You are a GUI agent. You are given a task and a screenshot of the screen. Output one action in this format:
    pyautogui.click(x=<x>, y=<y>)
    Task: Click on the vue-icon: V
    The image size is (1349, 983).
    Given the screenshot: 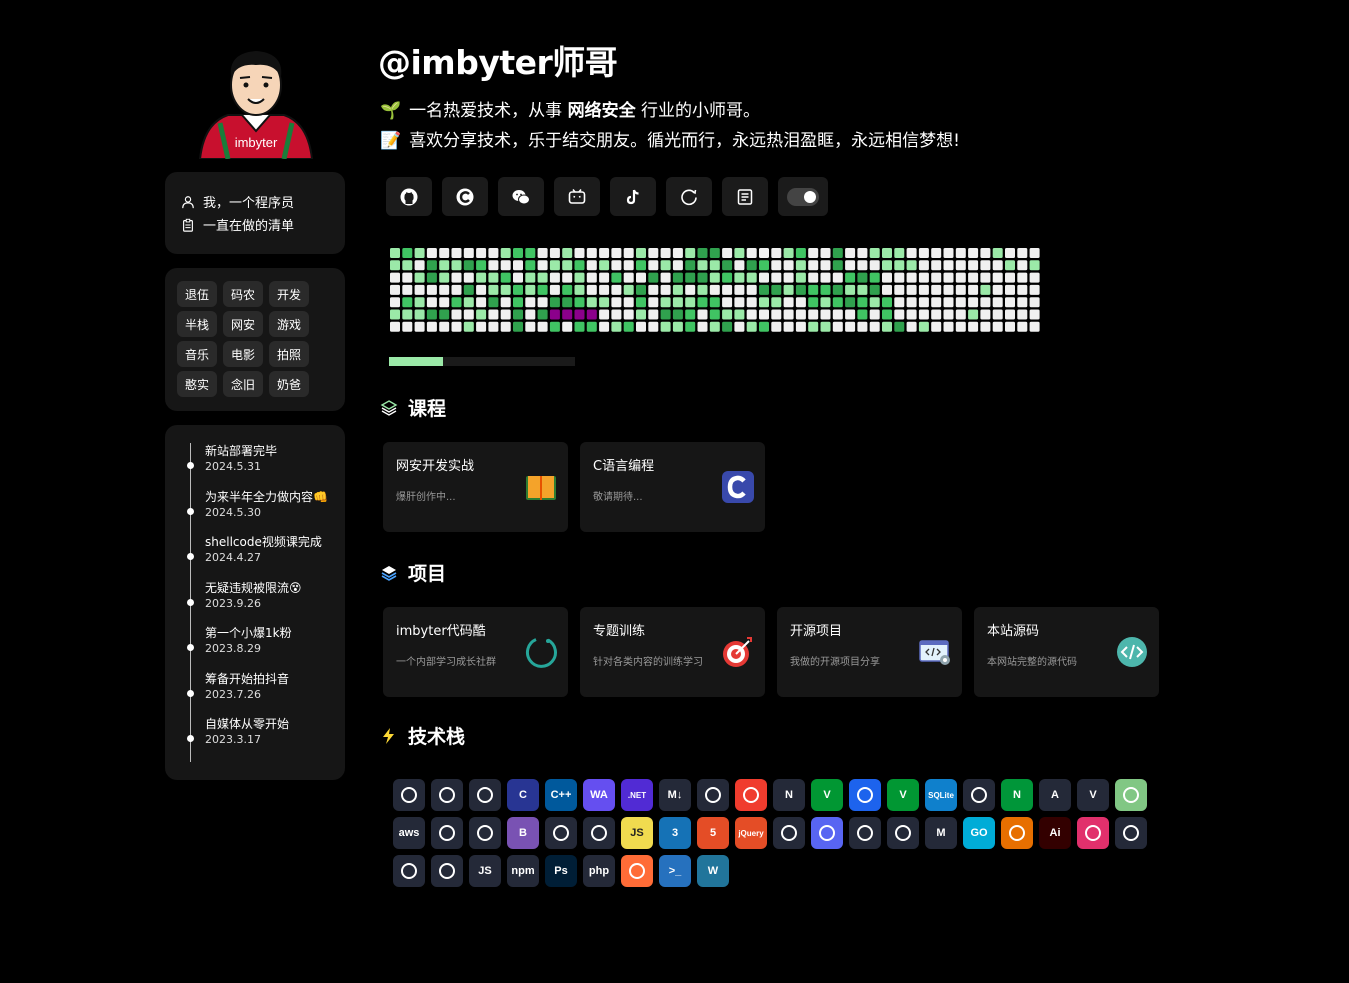 What is the action you would take?
    pyautogui.click(x=1093, y=795)
    